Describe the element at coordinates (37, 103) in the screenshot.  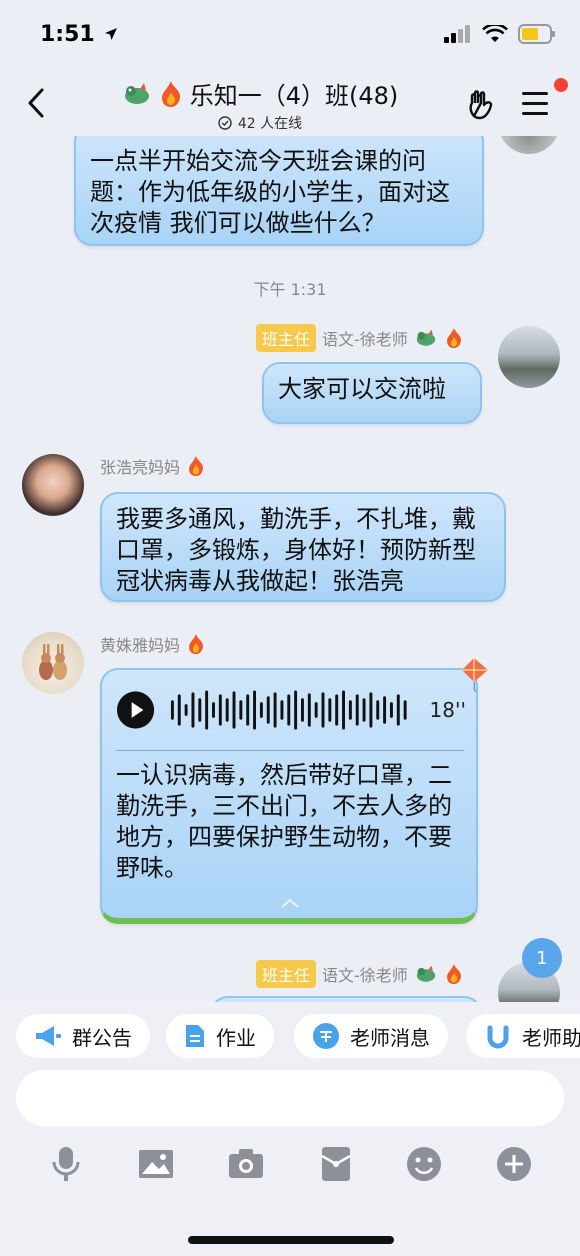
I see `back-icon` at that location.